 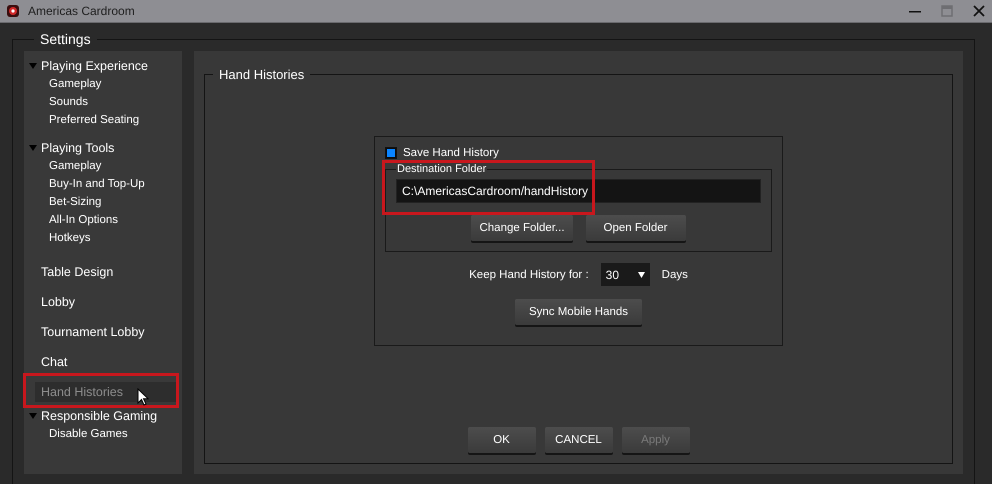 What do you see at coordinates (442, 169) in the screenshot?
I see `destination-folder-title: Destination Folder` at bounding box center [442, 169].